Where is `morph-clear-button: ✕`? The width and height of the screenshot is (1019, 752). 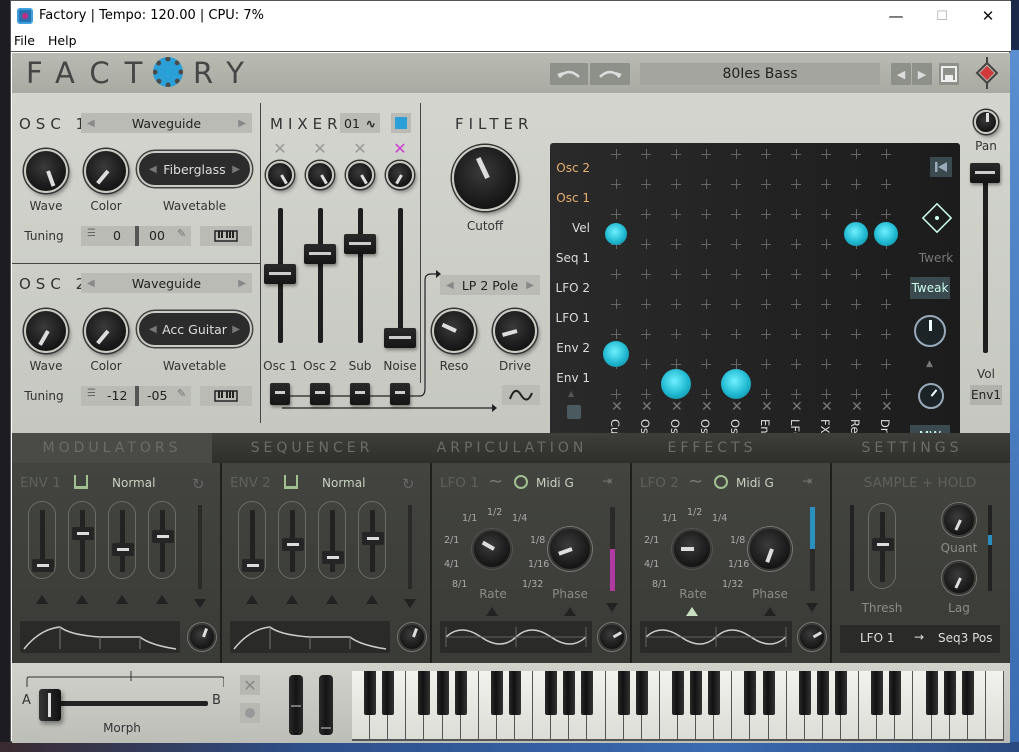 morph-clear-button: ✕ is located at coordinates (250, 685).